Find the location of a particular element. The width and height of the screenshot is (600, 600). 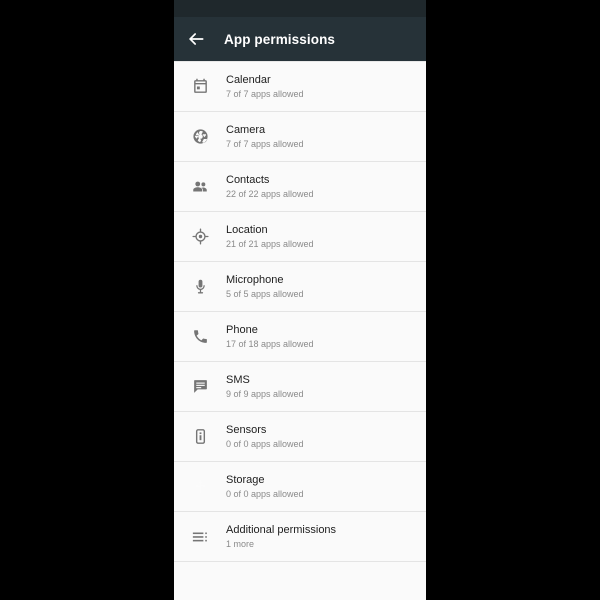

permission-summary: 22 of 22 apps allowed is located at coordinates (270, 193).